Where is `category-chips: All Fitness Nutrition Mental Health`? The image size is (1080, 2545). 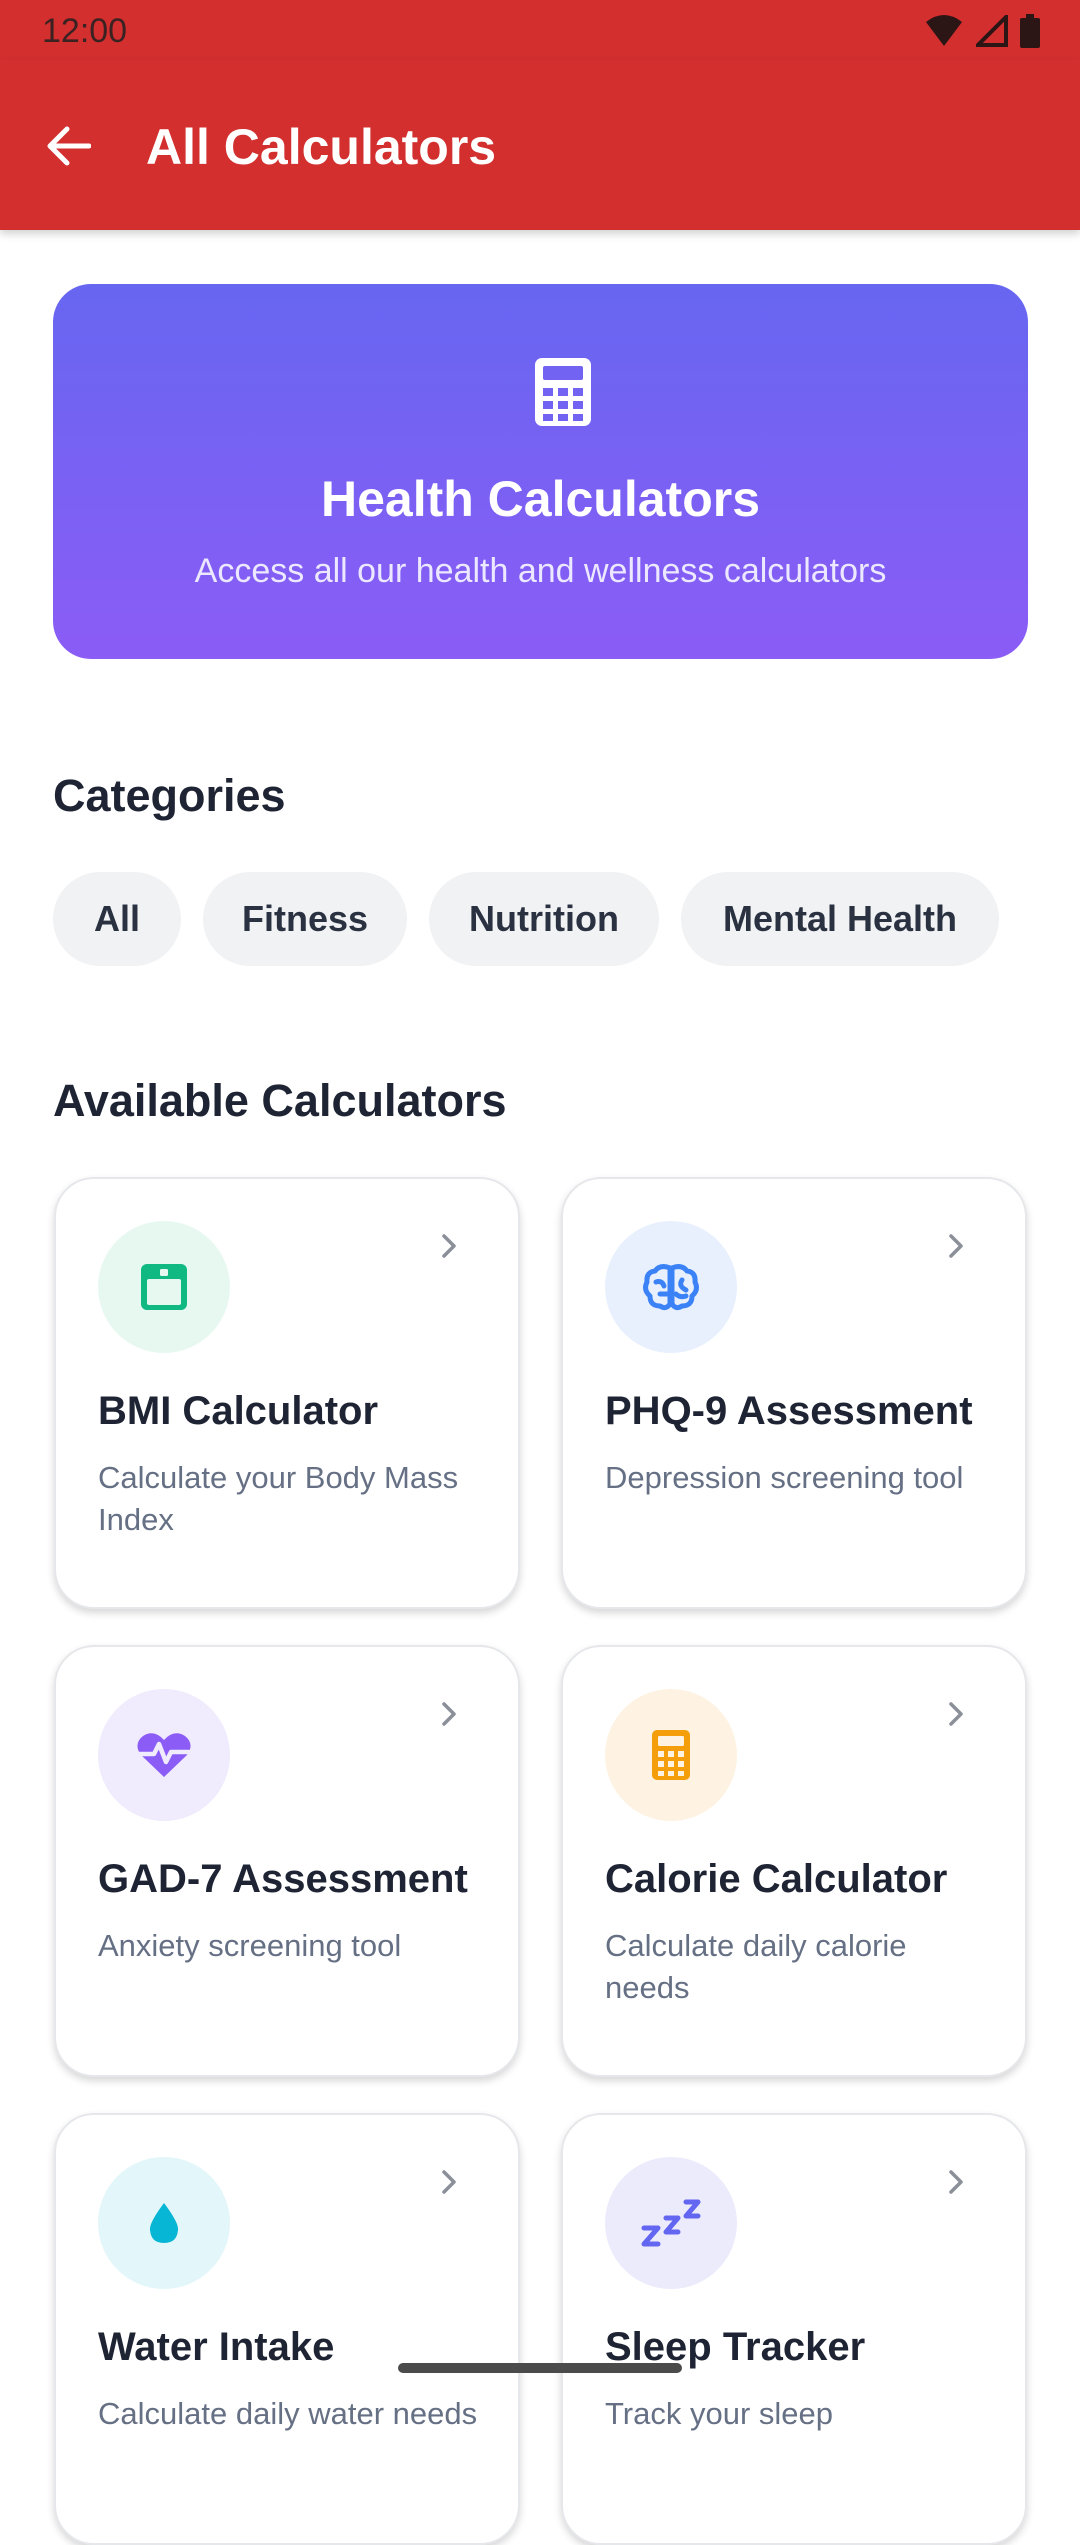 category-chips: All Fitness Nutrition Mental Health is located at coordinates (526, 919).